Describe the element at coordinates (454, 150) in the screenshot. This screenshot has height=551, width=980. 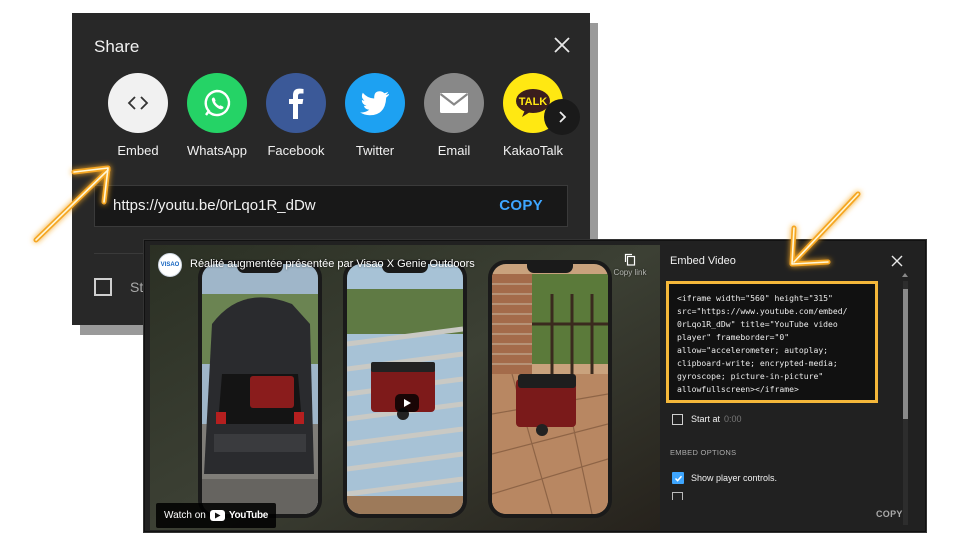
I see `share-label-email: Email` at that location.